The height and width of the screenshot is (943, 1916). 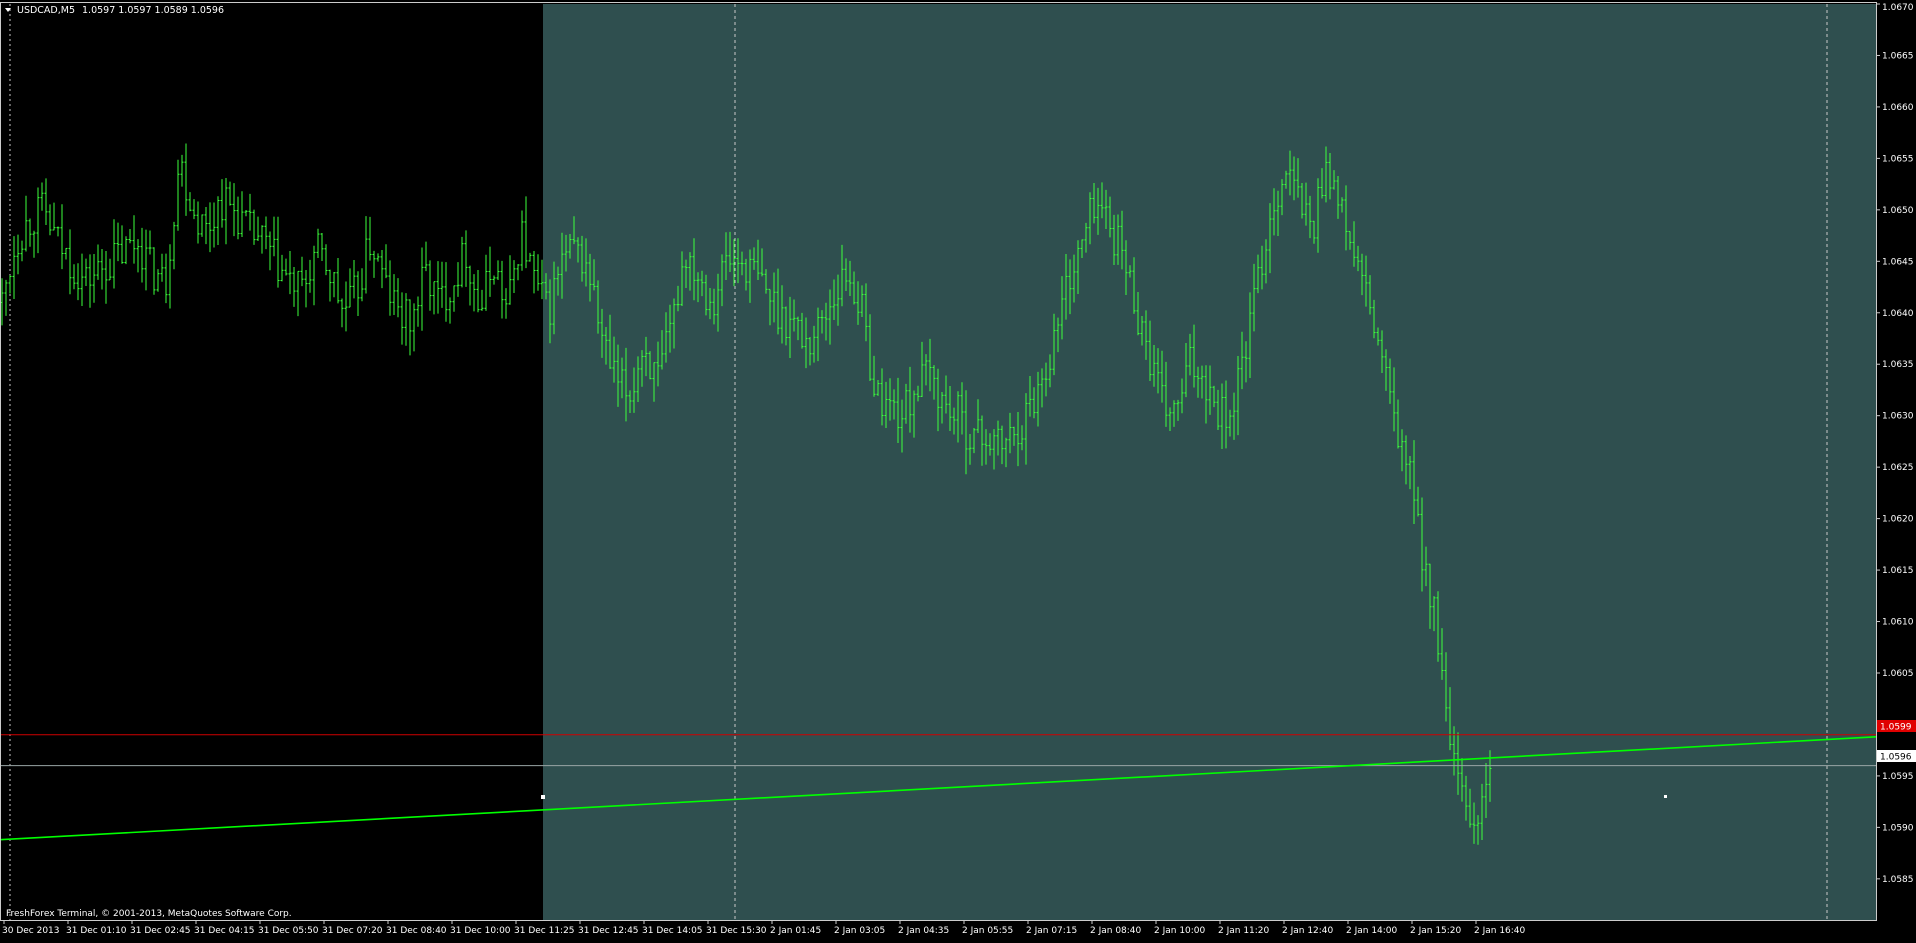 What do you see at coordinates (1308, 931) in the screenshot?
I see `time-tick-label: 2 Jan 12:40` at bounding box center [1308, 931].